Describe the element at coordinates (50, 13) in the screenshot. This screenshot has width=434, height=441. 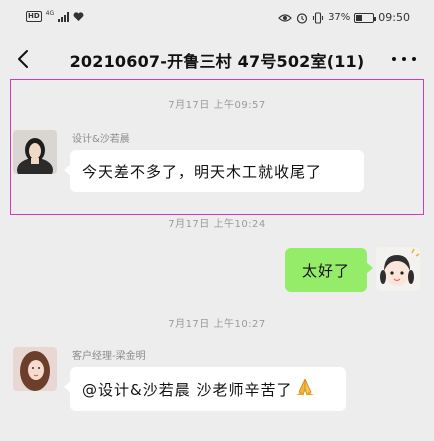
I see `network-type: 4G` at that location.